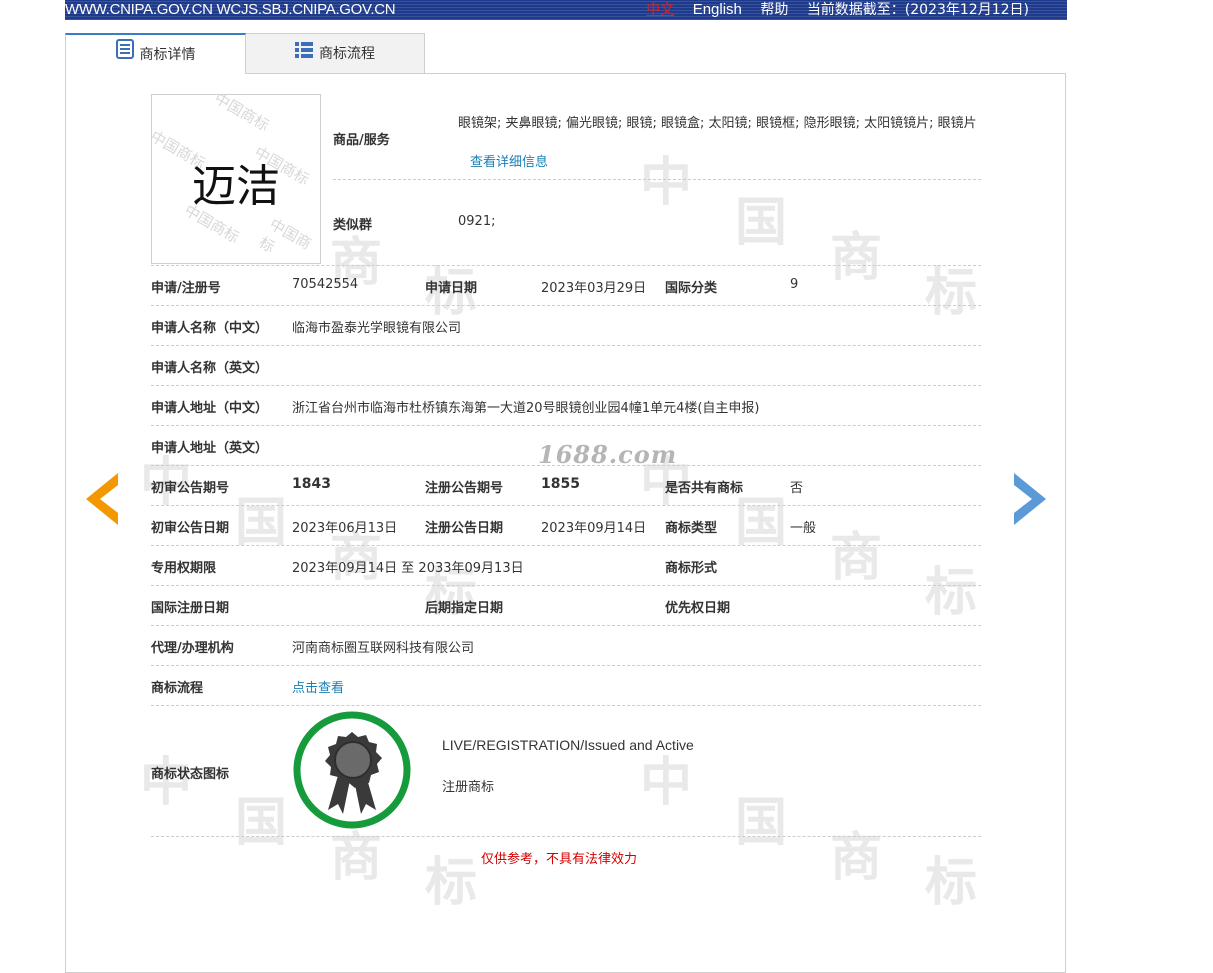  What do you see at coordinates (464, 488) in the screenshot?
I see `reg-issue-label: 注册公告期号` at bounding box center [464, 488].